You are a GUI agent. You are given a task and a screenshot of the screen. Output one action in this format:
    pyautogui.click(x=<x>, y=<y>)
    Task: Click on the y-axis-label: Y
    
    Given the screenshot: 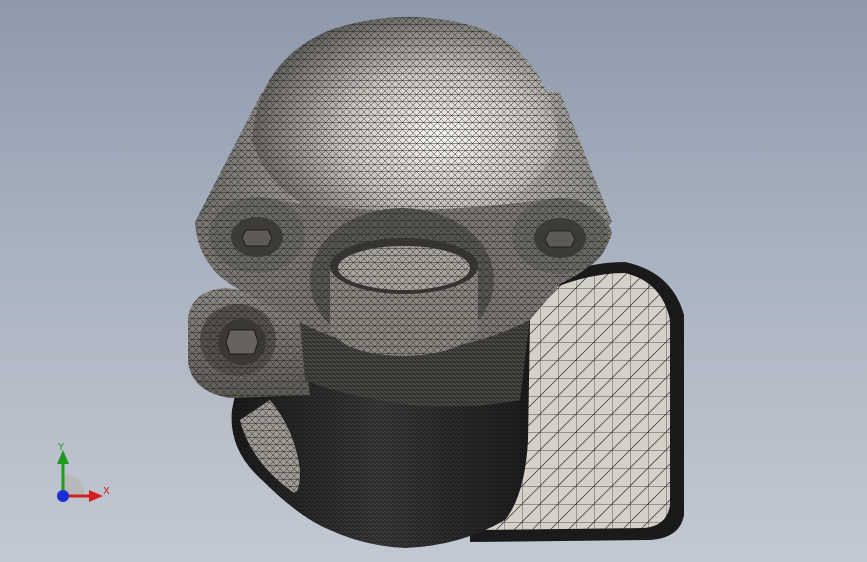 What is the action you would take?
    pyautogui.click(x=61, y=447)
    